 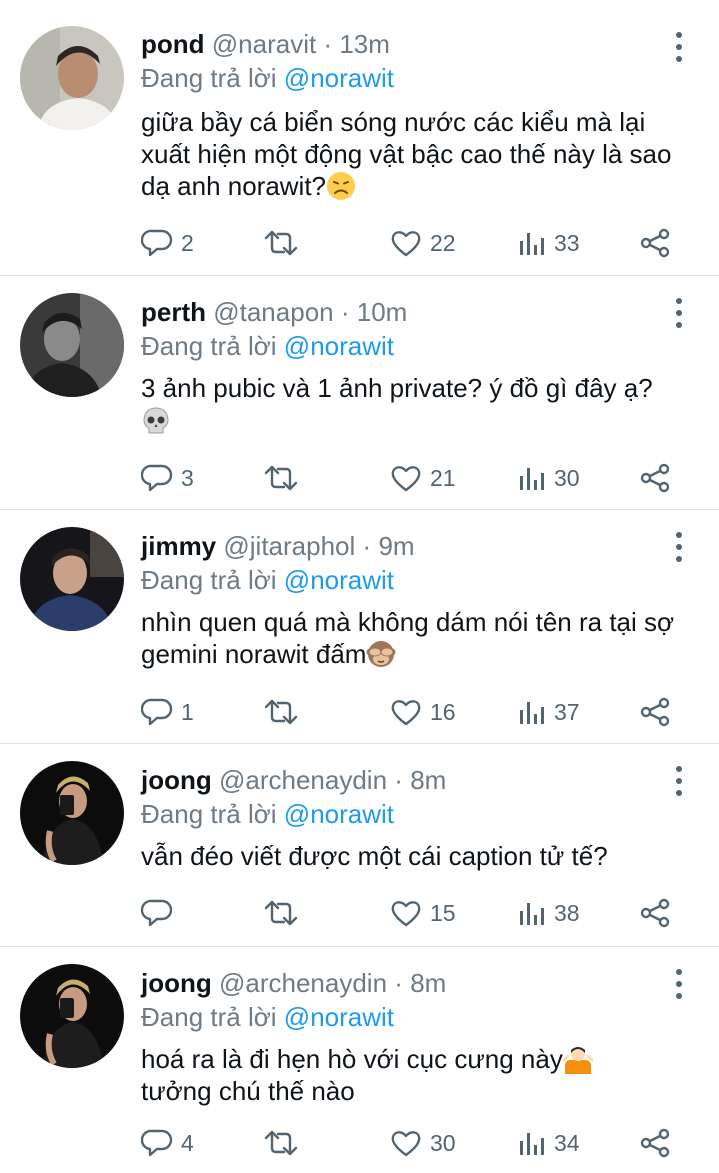 What do you see at coordinates (396, 546) in the screenshot?
I see `timestamp: 9m` at bounding box center [396, 546].